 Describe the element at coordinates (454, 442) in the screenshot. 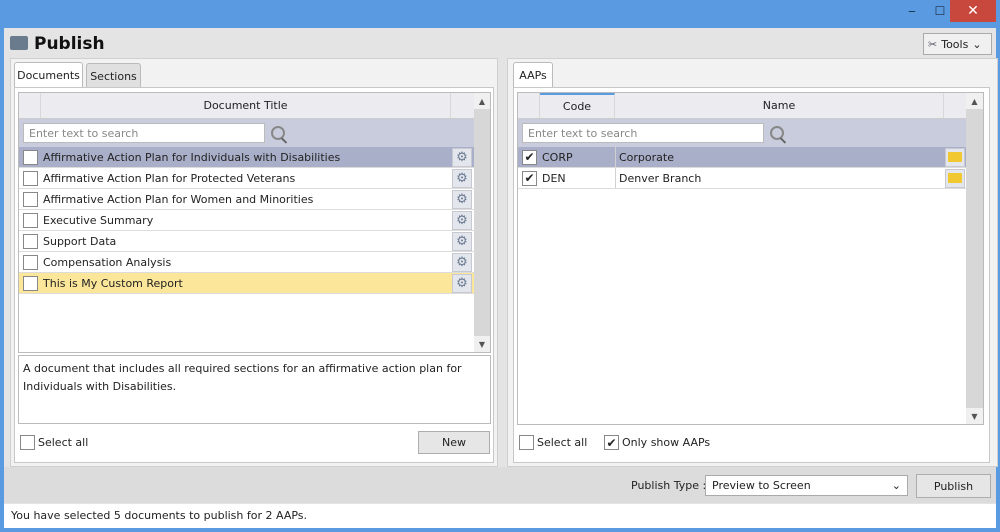

I see `new-button: New` at that location.